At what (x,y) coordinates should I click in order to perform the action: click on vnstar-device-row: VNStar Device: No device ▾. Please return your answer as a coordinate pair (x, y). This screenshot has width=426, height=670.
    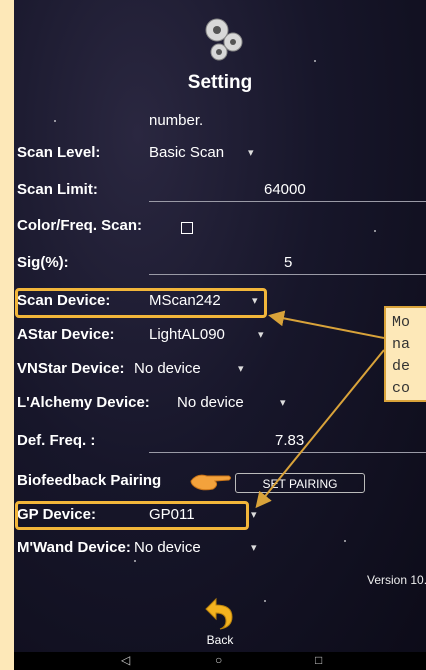
    Looking at the image, I should click on (220, 369).